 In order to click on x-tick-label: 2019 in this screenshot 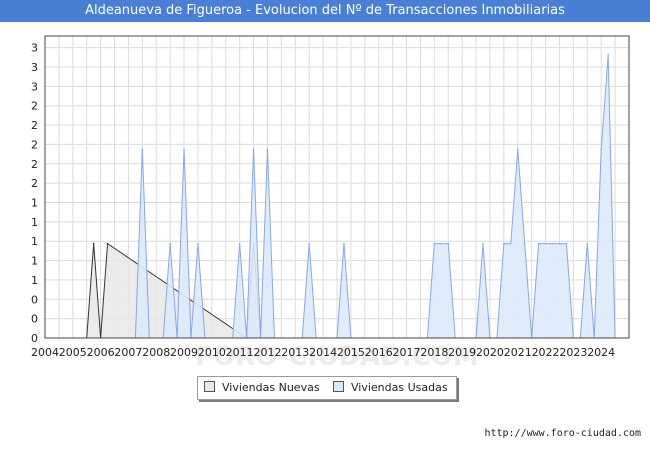, I will do `click(462, 352)`.